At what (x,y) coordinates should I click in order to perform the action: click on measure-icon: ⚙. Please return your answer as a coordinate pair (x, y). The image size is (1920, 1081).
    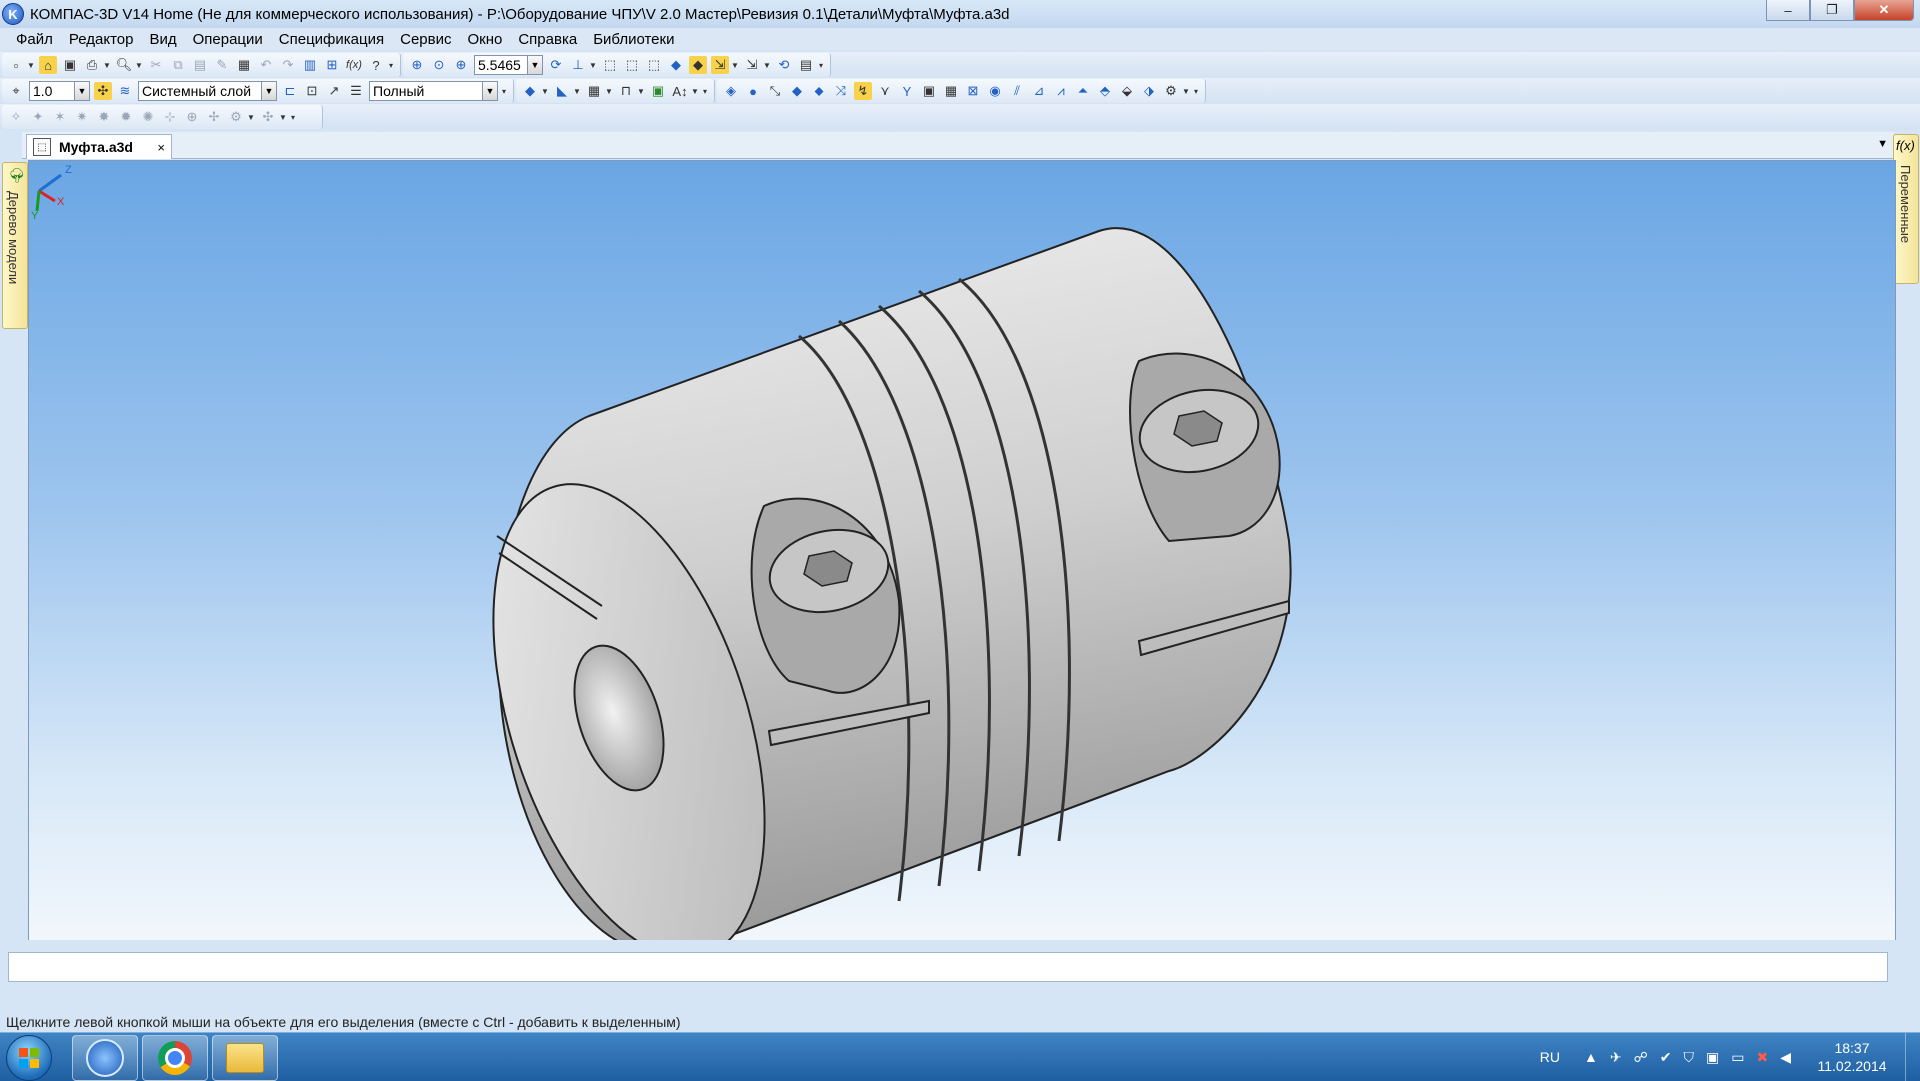
    Looking at the image, I should click on (1171, 91).